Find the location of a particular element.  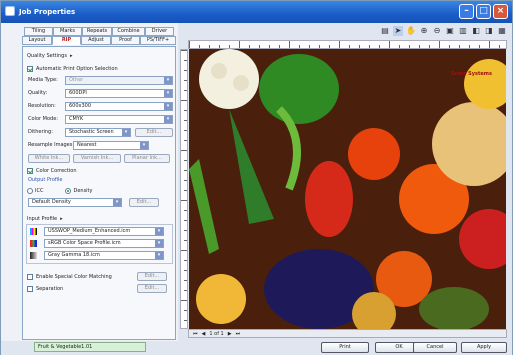

cancel-button: Cancel is located at coordinates (435, 347).